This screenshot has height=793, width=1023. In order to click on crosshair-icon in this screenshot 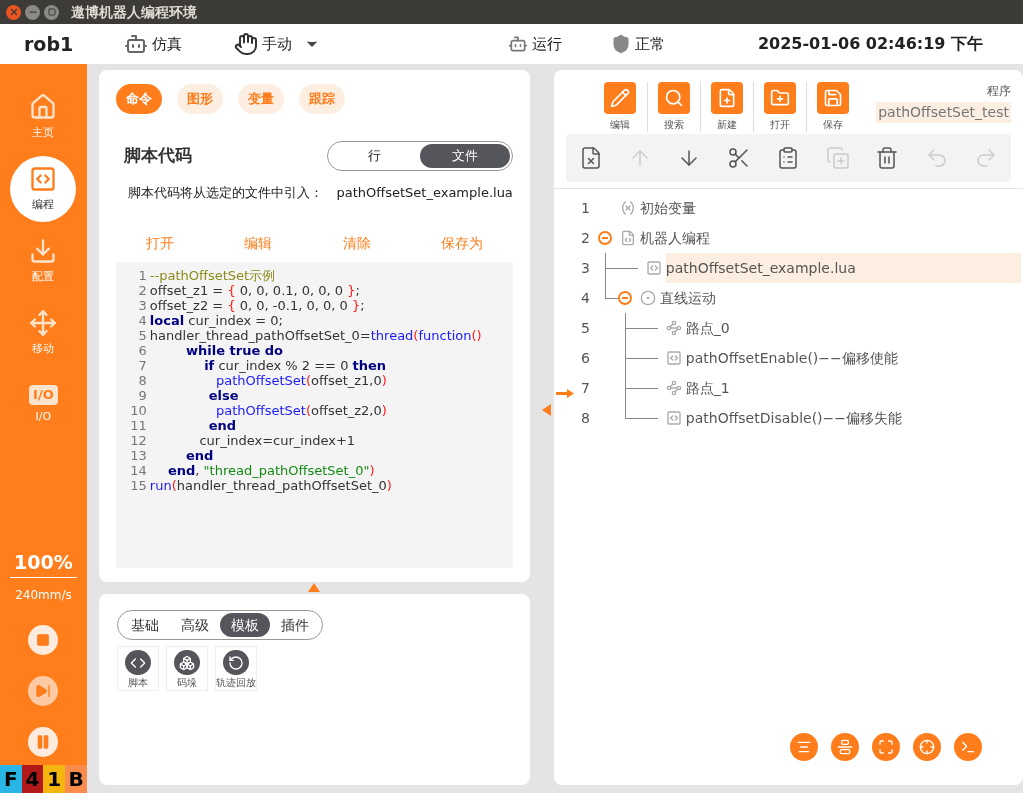, I will do `click(927, 747)`.